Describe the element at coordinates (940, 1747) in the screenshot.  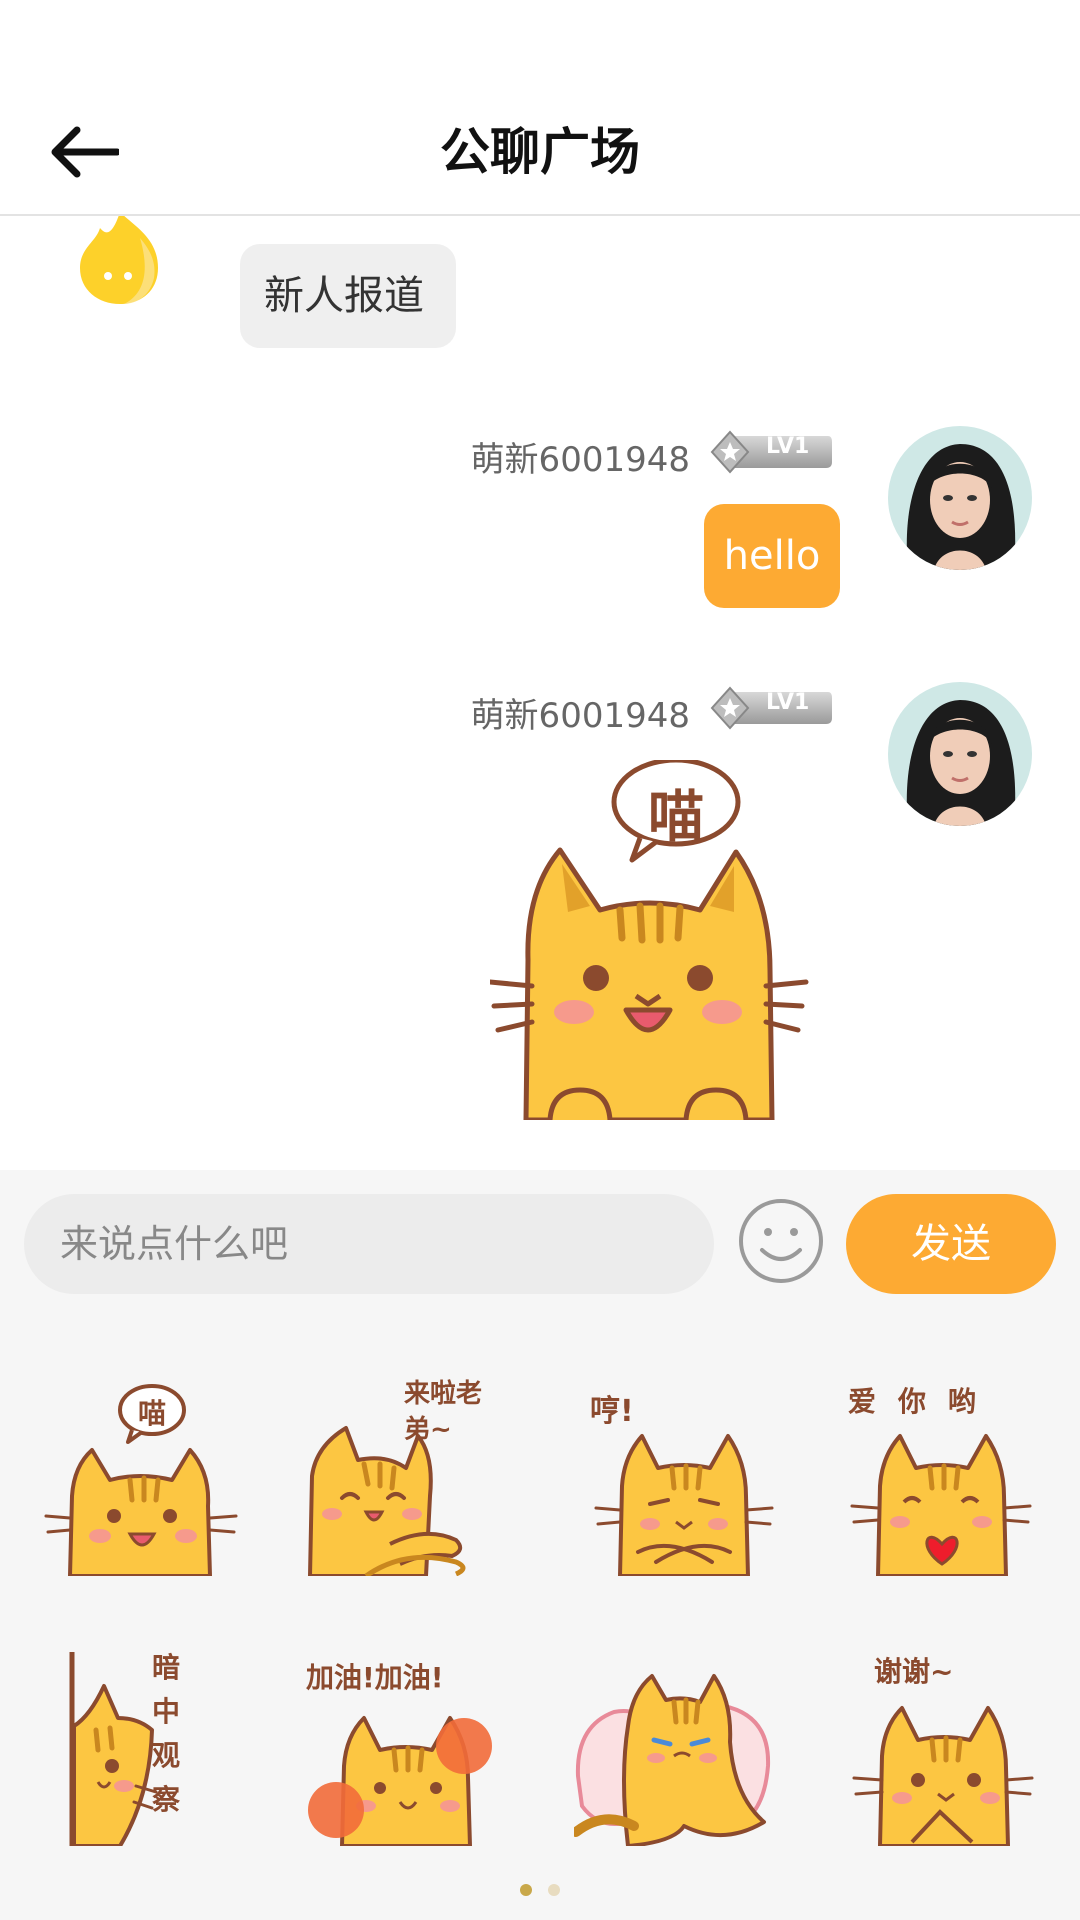
I see `sticker-item: 谢谢~` at that location.